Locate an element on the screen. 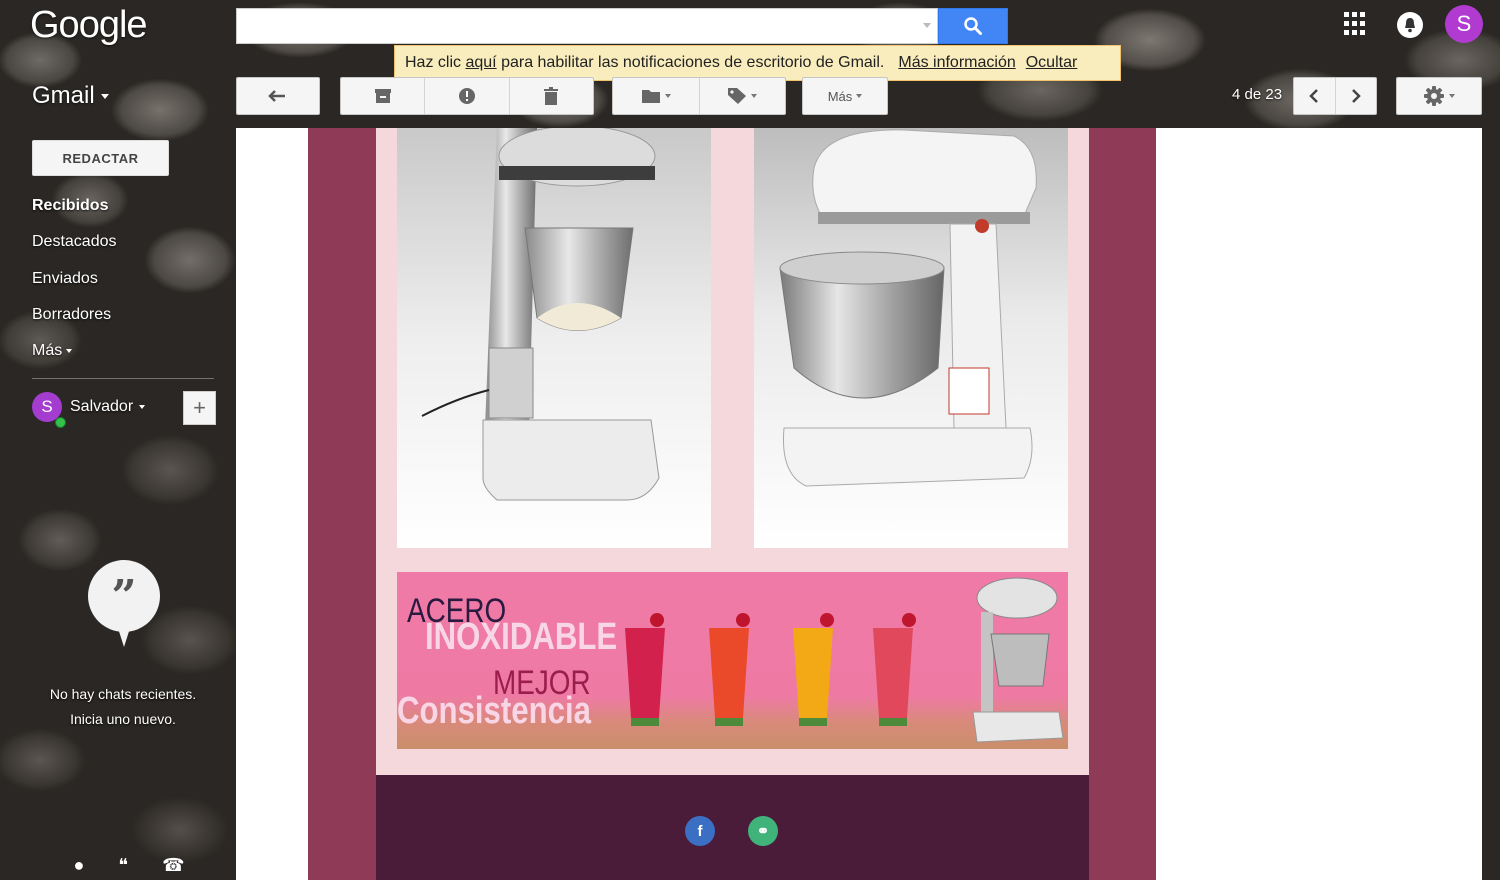  gmail-label: Gmail is located at coordinates (63, 95).